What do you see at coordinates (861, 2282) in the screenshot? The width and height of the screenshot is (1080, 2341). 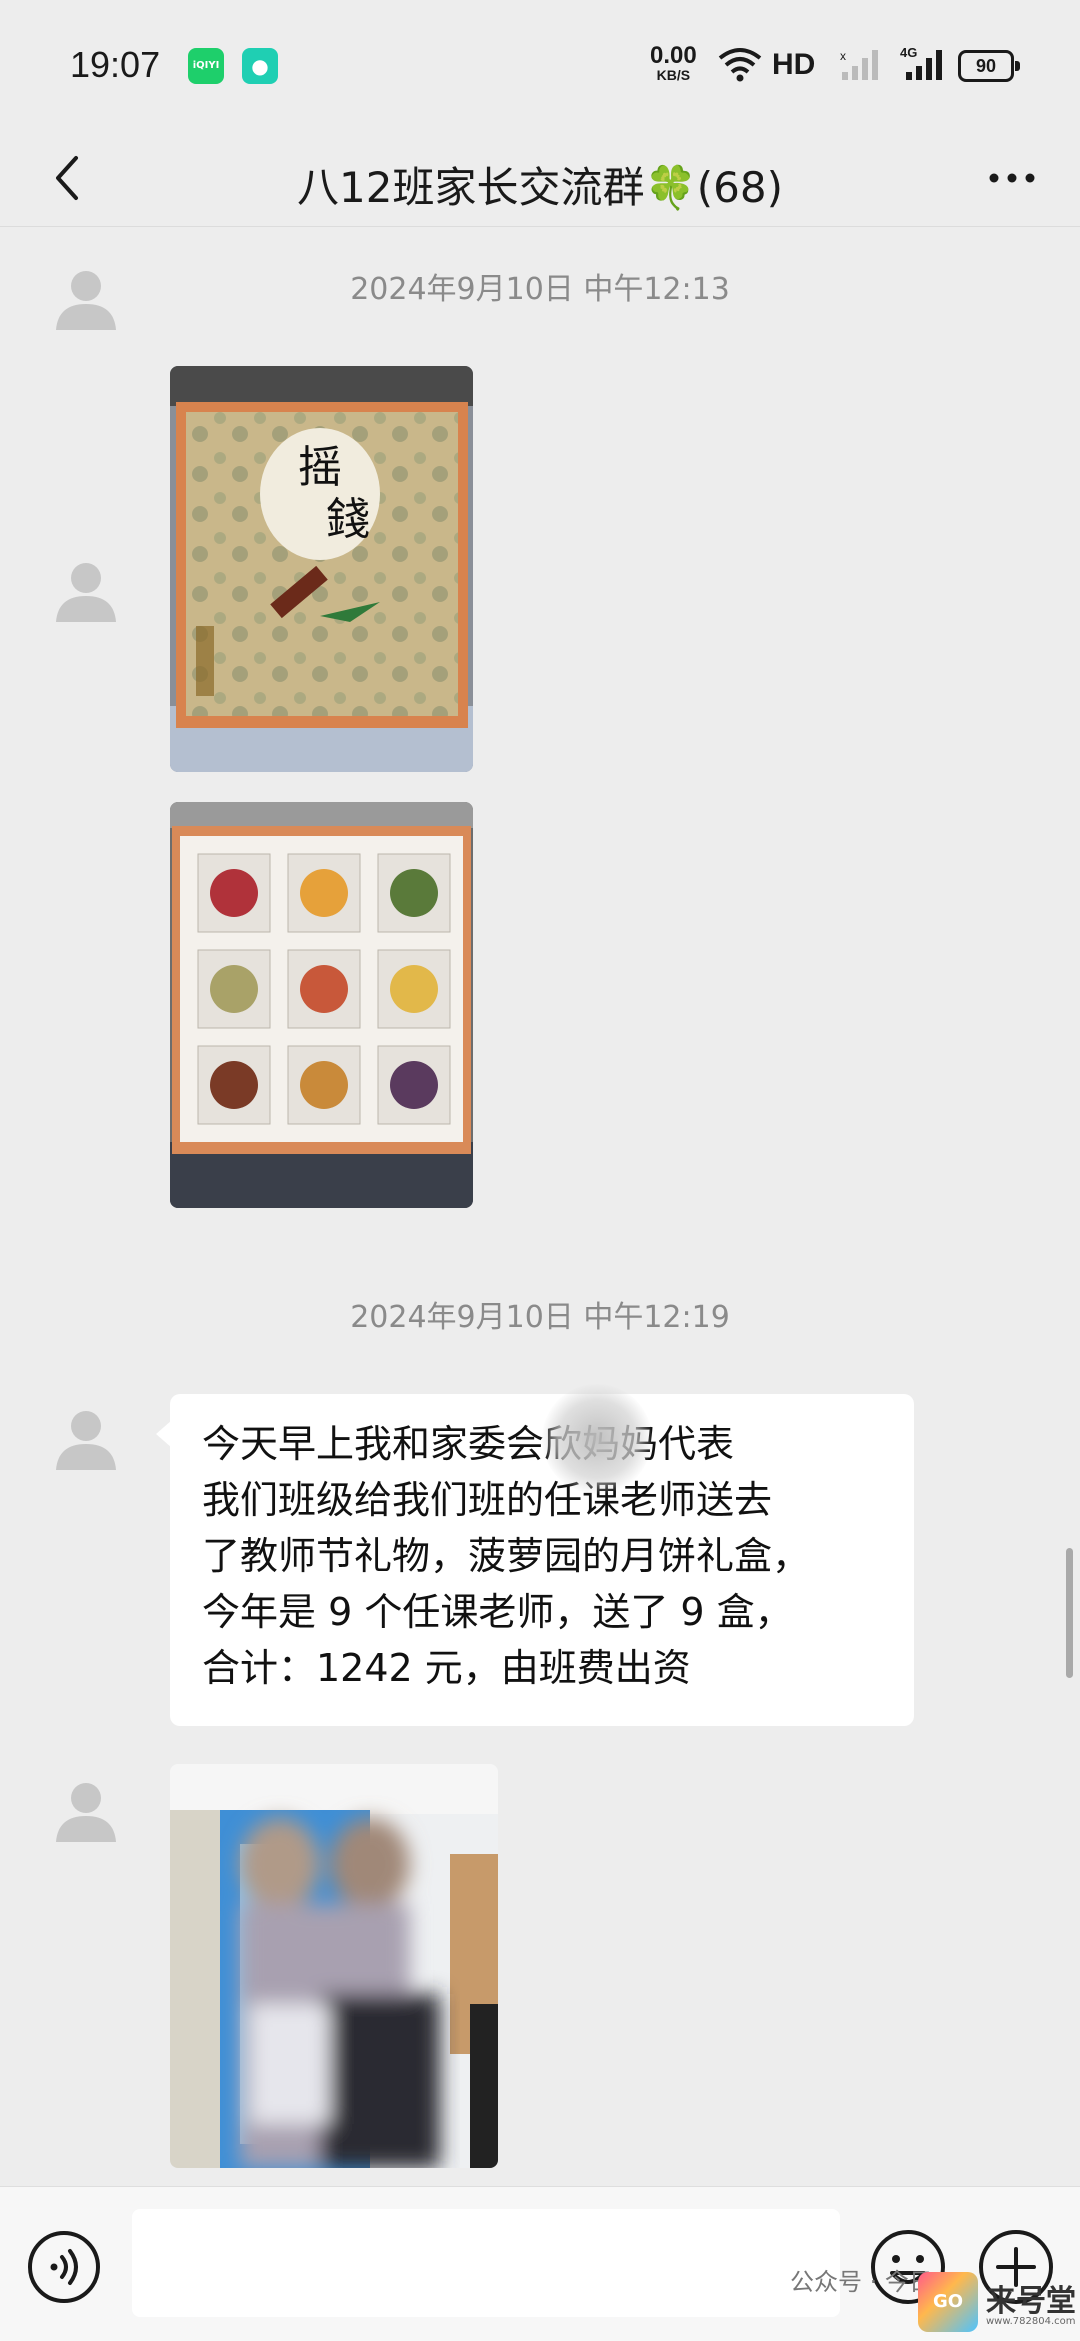 I see `watermark-text: 公众号 · 今日` at bounding box center [861, 2282].